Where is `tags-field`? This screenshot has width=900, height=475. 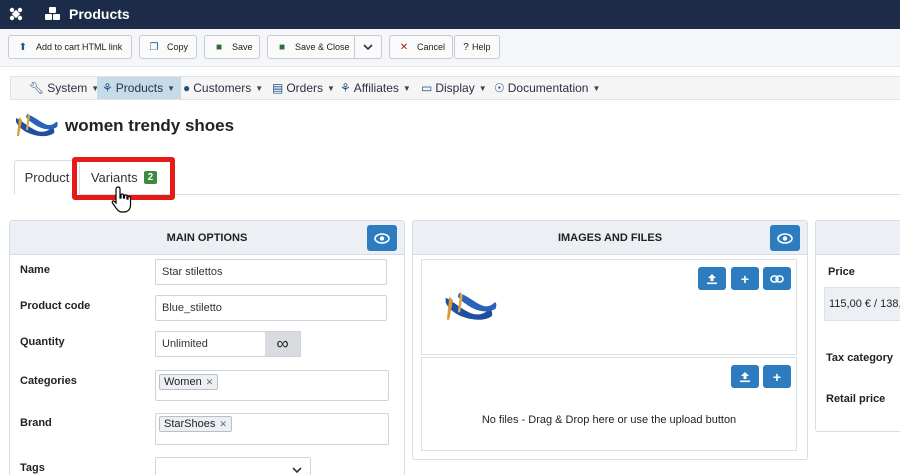
tags-field is located at coordinates (233, 466).